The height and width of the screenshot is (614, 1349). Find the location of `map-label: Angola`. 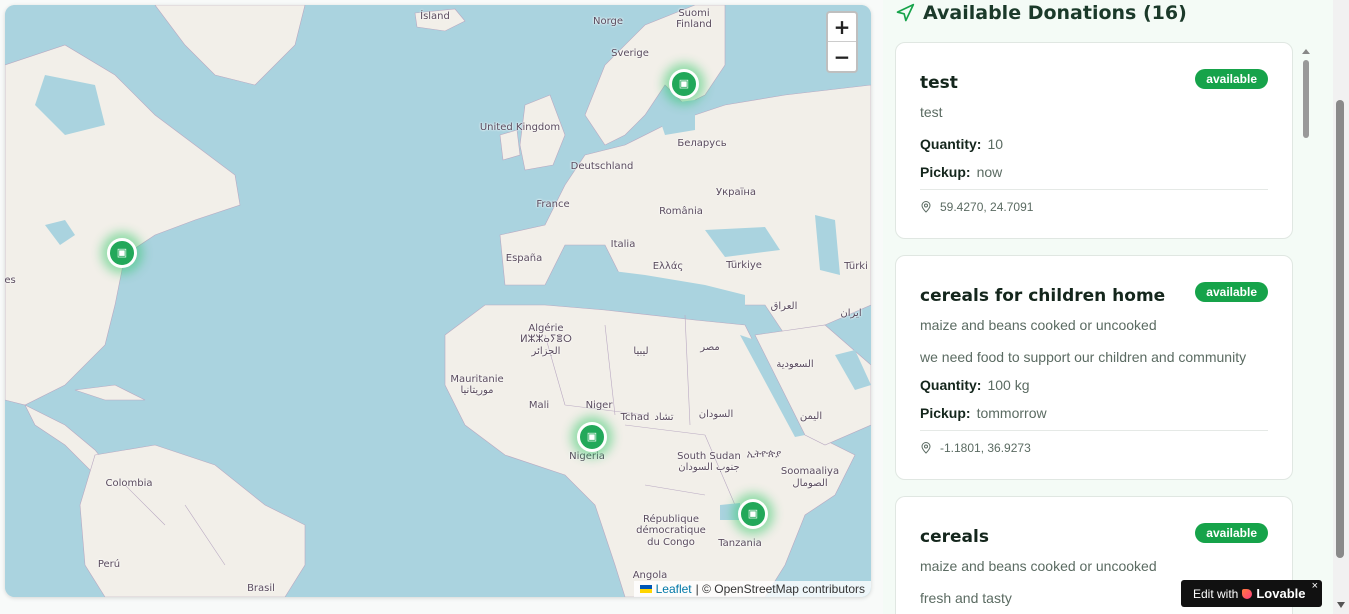

map-label: Angola is located at coordinates (650, 575).